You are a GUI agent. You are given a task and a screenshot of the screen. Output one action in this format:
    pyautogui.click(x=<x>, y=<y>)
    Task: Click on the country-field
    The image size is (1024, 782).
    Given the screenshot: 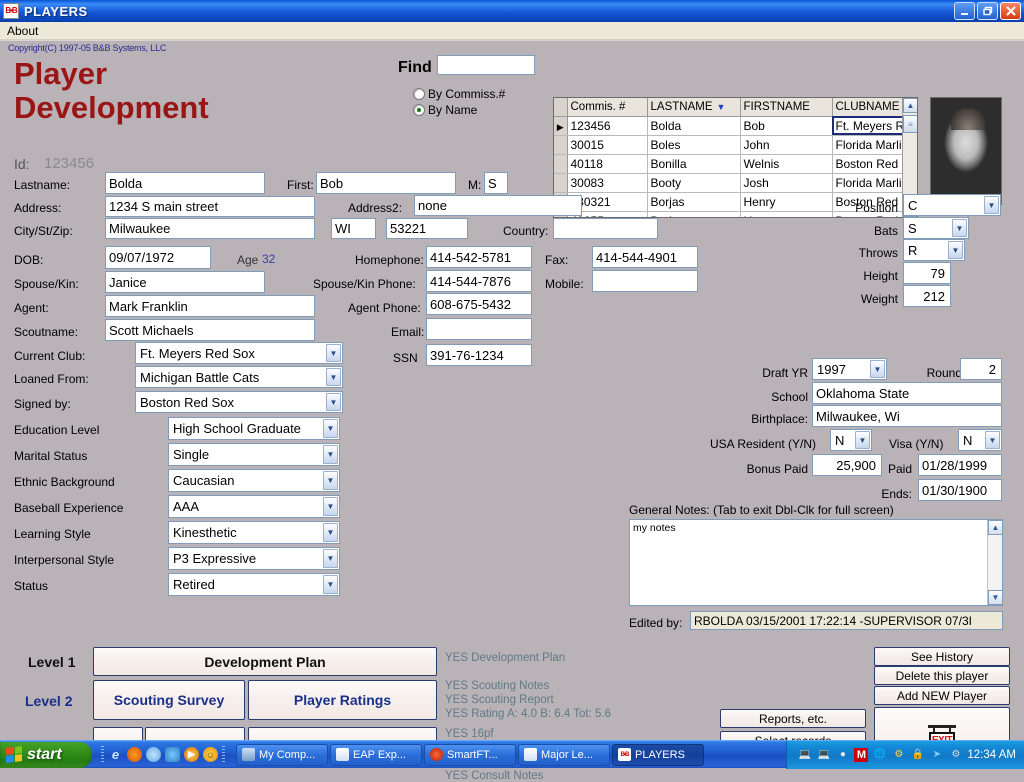 What is the action you would take?
    pyautogui.click(x=605, y=228)
    